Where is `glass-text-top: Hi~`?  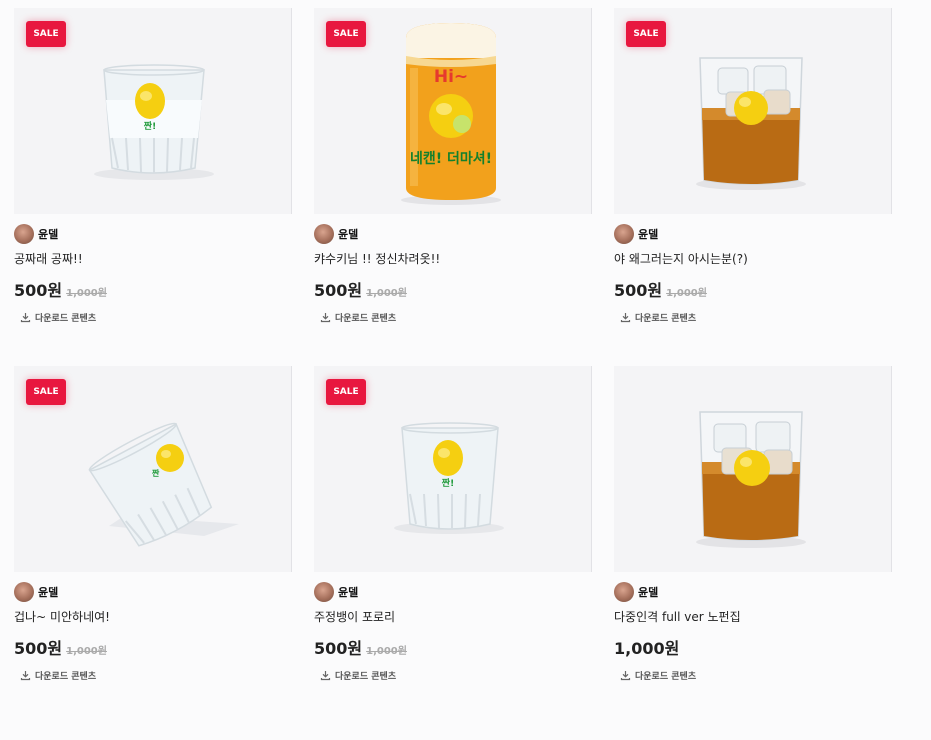
glass-text-top: Hi~ is located at coordinates (451, 77).